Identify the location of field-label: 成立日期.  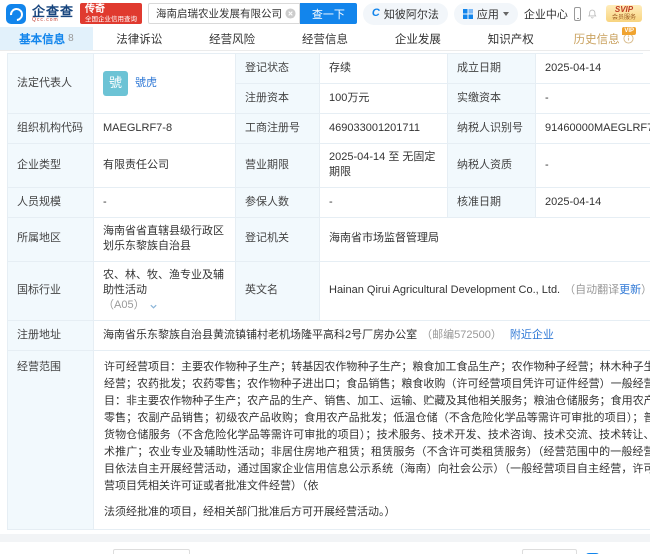
(492, 69).